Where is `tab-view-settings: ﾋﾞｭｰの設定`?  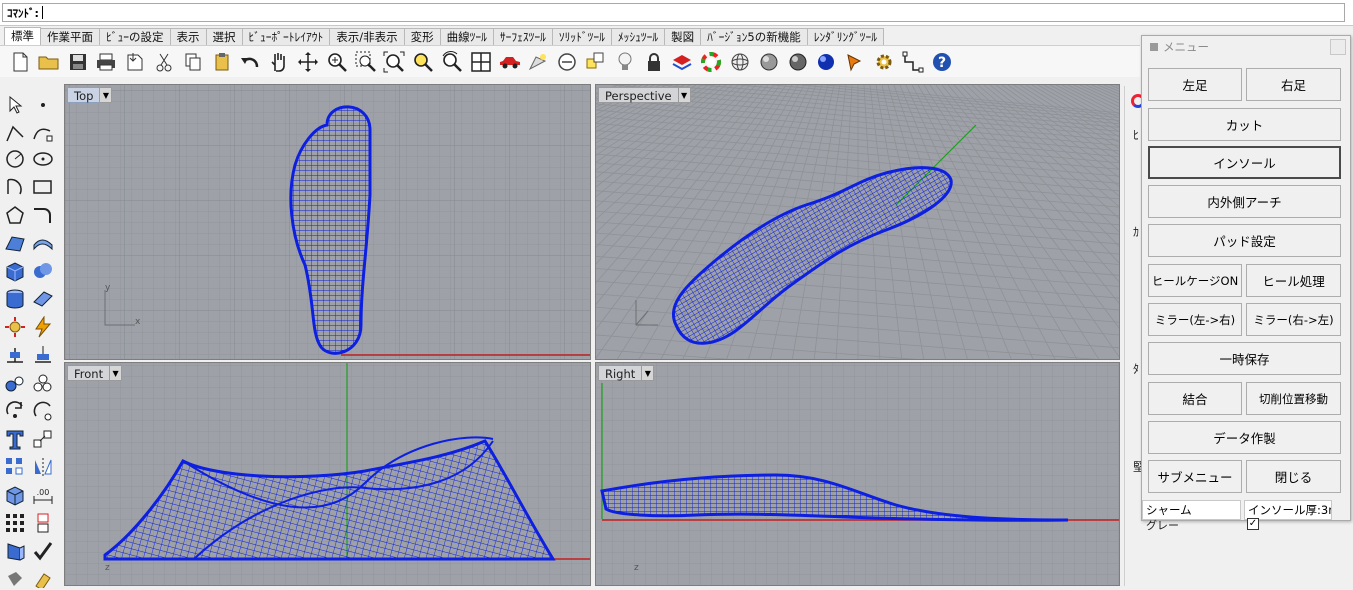
tab-view-settings: ﾋﾞｭｰの設定 is located at coordinates (135, 36).